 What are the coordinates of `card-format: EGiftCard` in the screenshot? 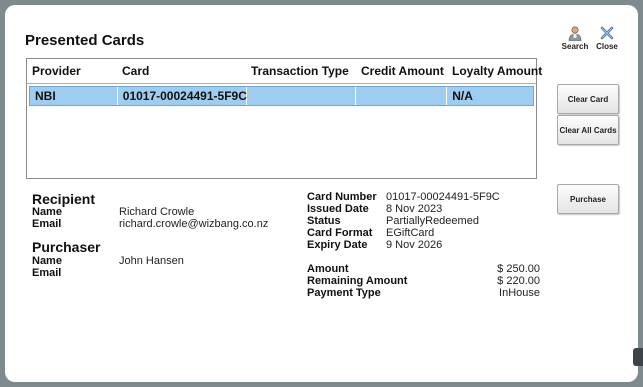 It's located at (410, 233).